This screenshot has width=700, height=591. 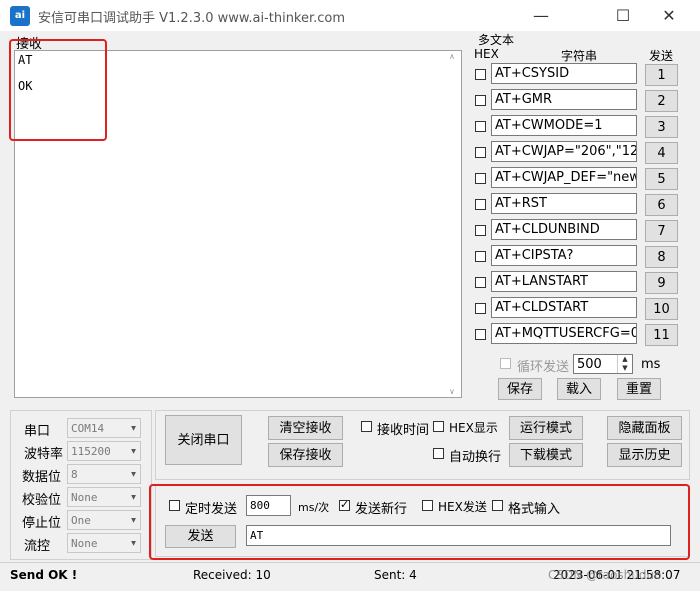 What do you see at coordinates (305, 428) in the screenshot?
I see `clear-receive-button: 清空接收` at bounding box center [305, 428].